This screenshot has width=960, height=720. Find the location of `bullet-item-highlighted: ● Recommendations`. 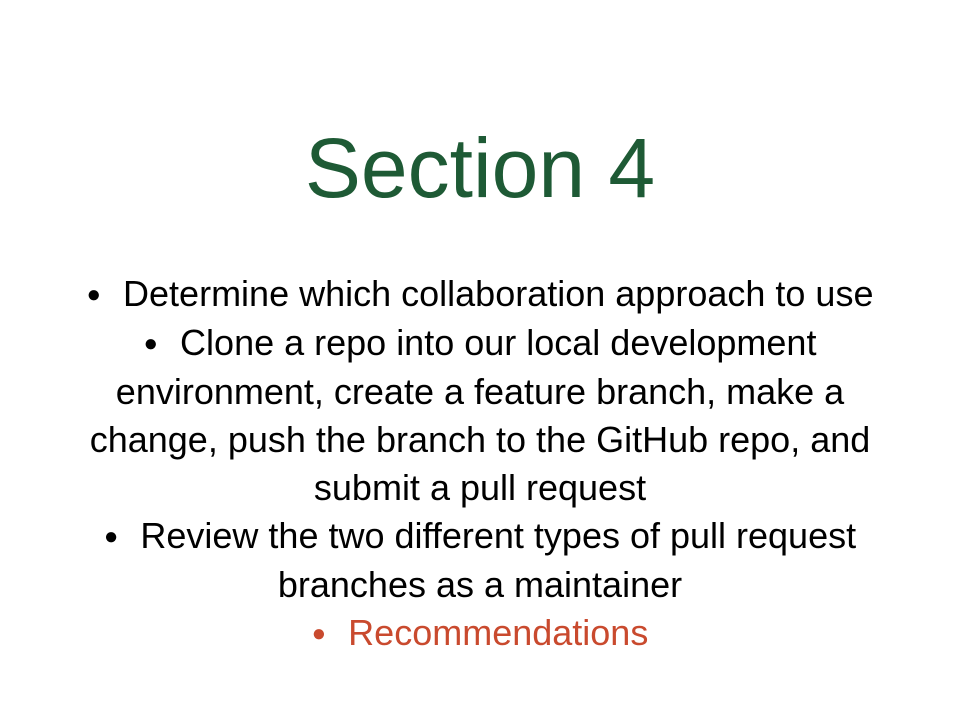

bullet-item-highlighted: ● Recommendations is located at coordinates (480, 633).